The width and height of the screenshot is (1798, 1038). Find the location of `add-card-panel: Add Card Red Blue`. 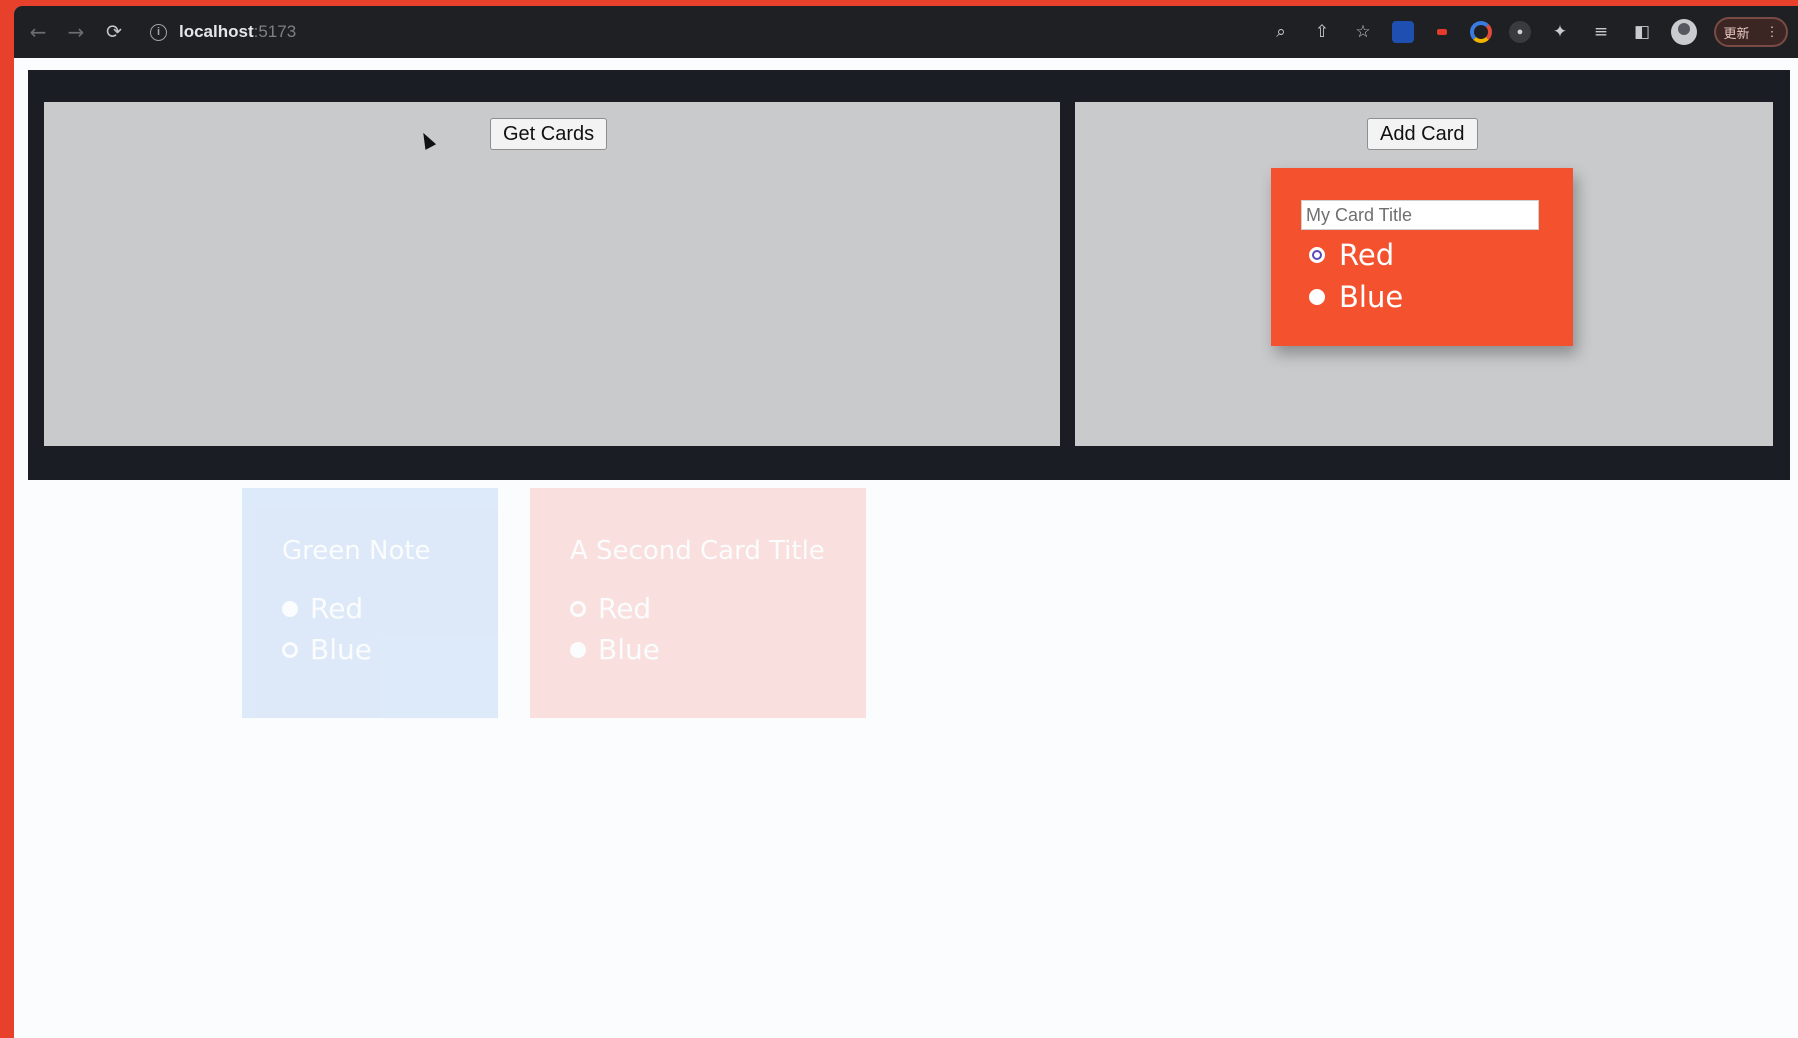

add-card-panel: Add Card Red Blue is located at coordinates (1424, 274).